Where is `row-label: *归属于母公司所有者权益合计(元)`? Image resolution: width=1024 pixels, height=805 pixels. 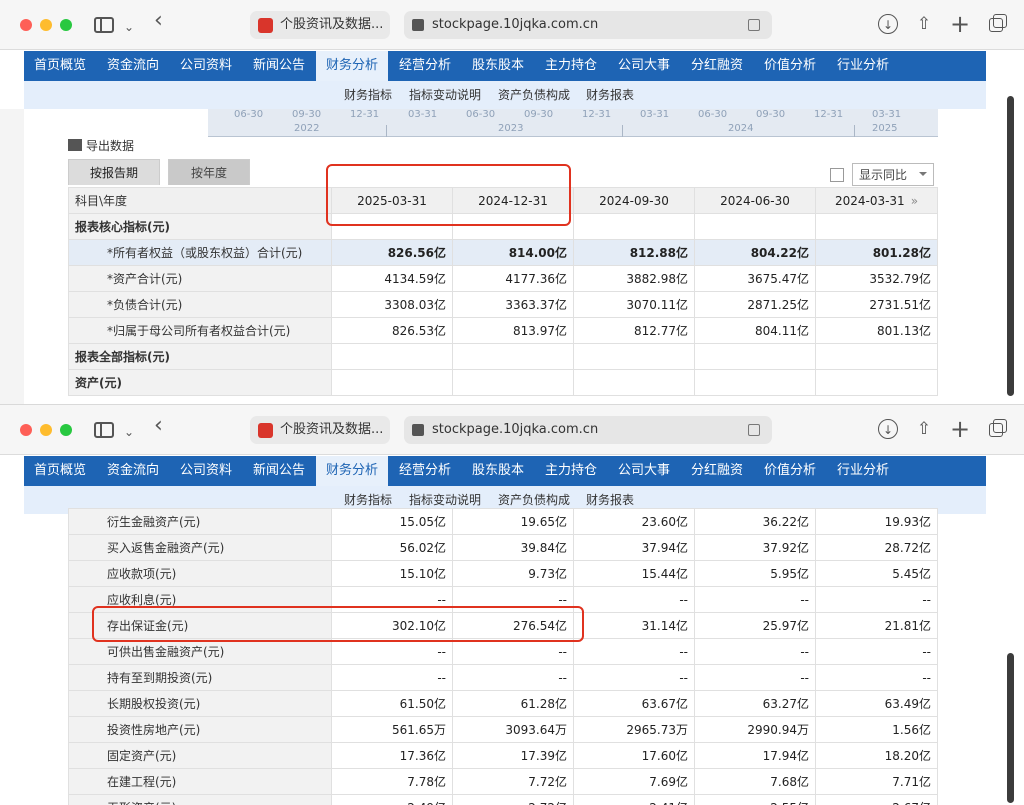
row-label: *归属于母公司所有者权益合计(元) is located at coordinates (200, 330).